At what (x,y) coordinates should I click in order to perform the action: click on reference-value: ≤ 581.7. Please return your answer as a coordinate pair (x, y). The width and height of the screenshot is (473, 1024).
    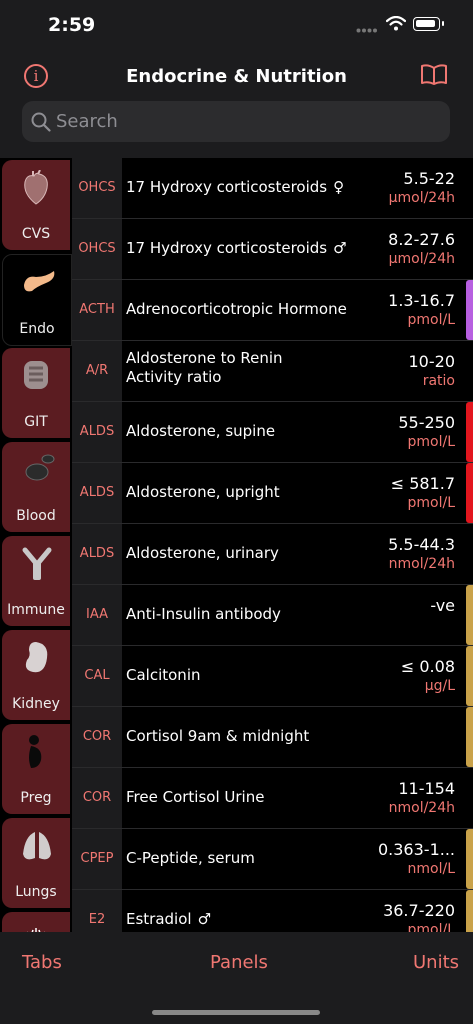
    Looking at the image, I should click on (422, 483).